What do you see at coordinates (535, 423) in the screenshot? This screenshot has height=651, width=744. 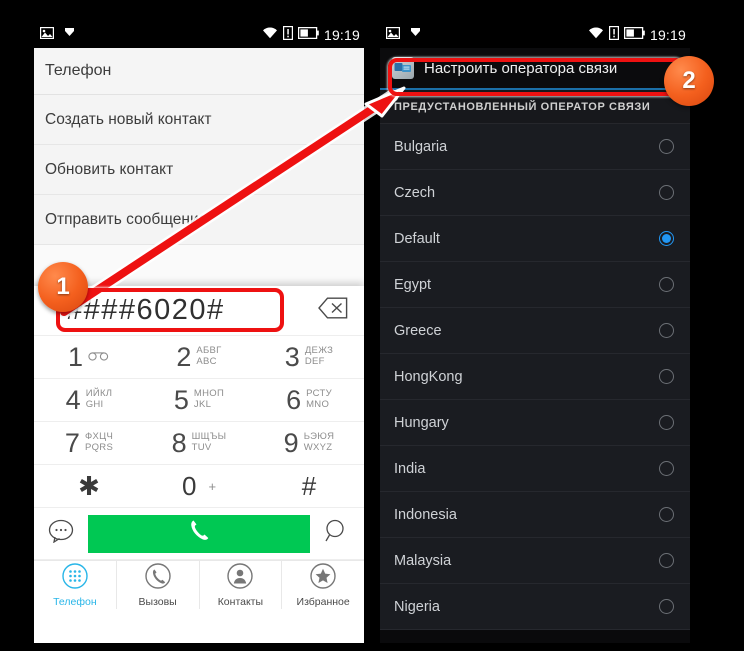 I see `operator-row-hungary: Hungary` at bounding box center [535, 423].